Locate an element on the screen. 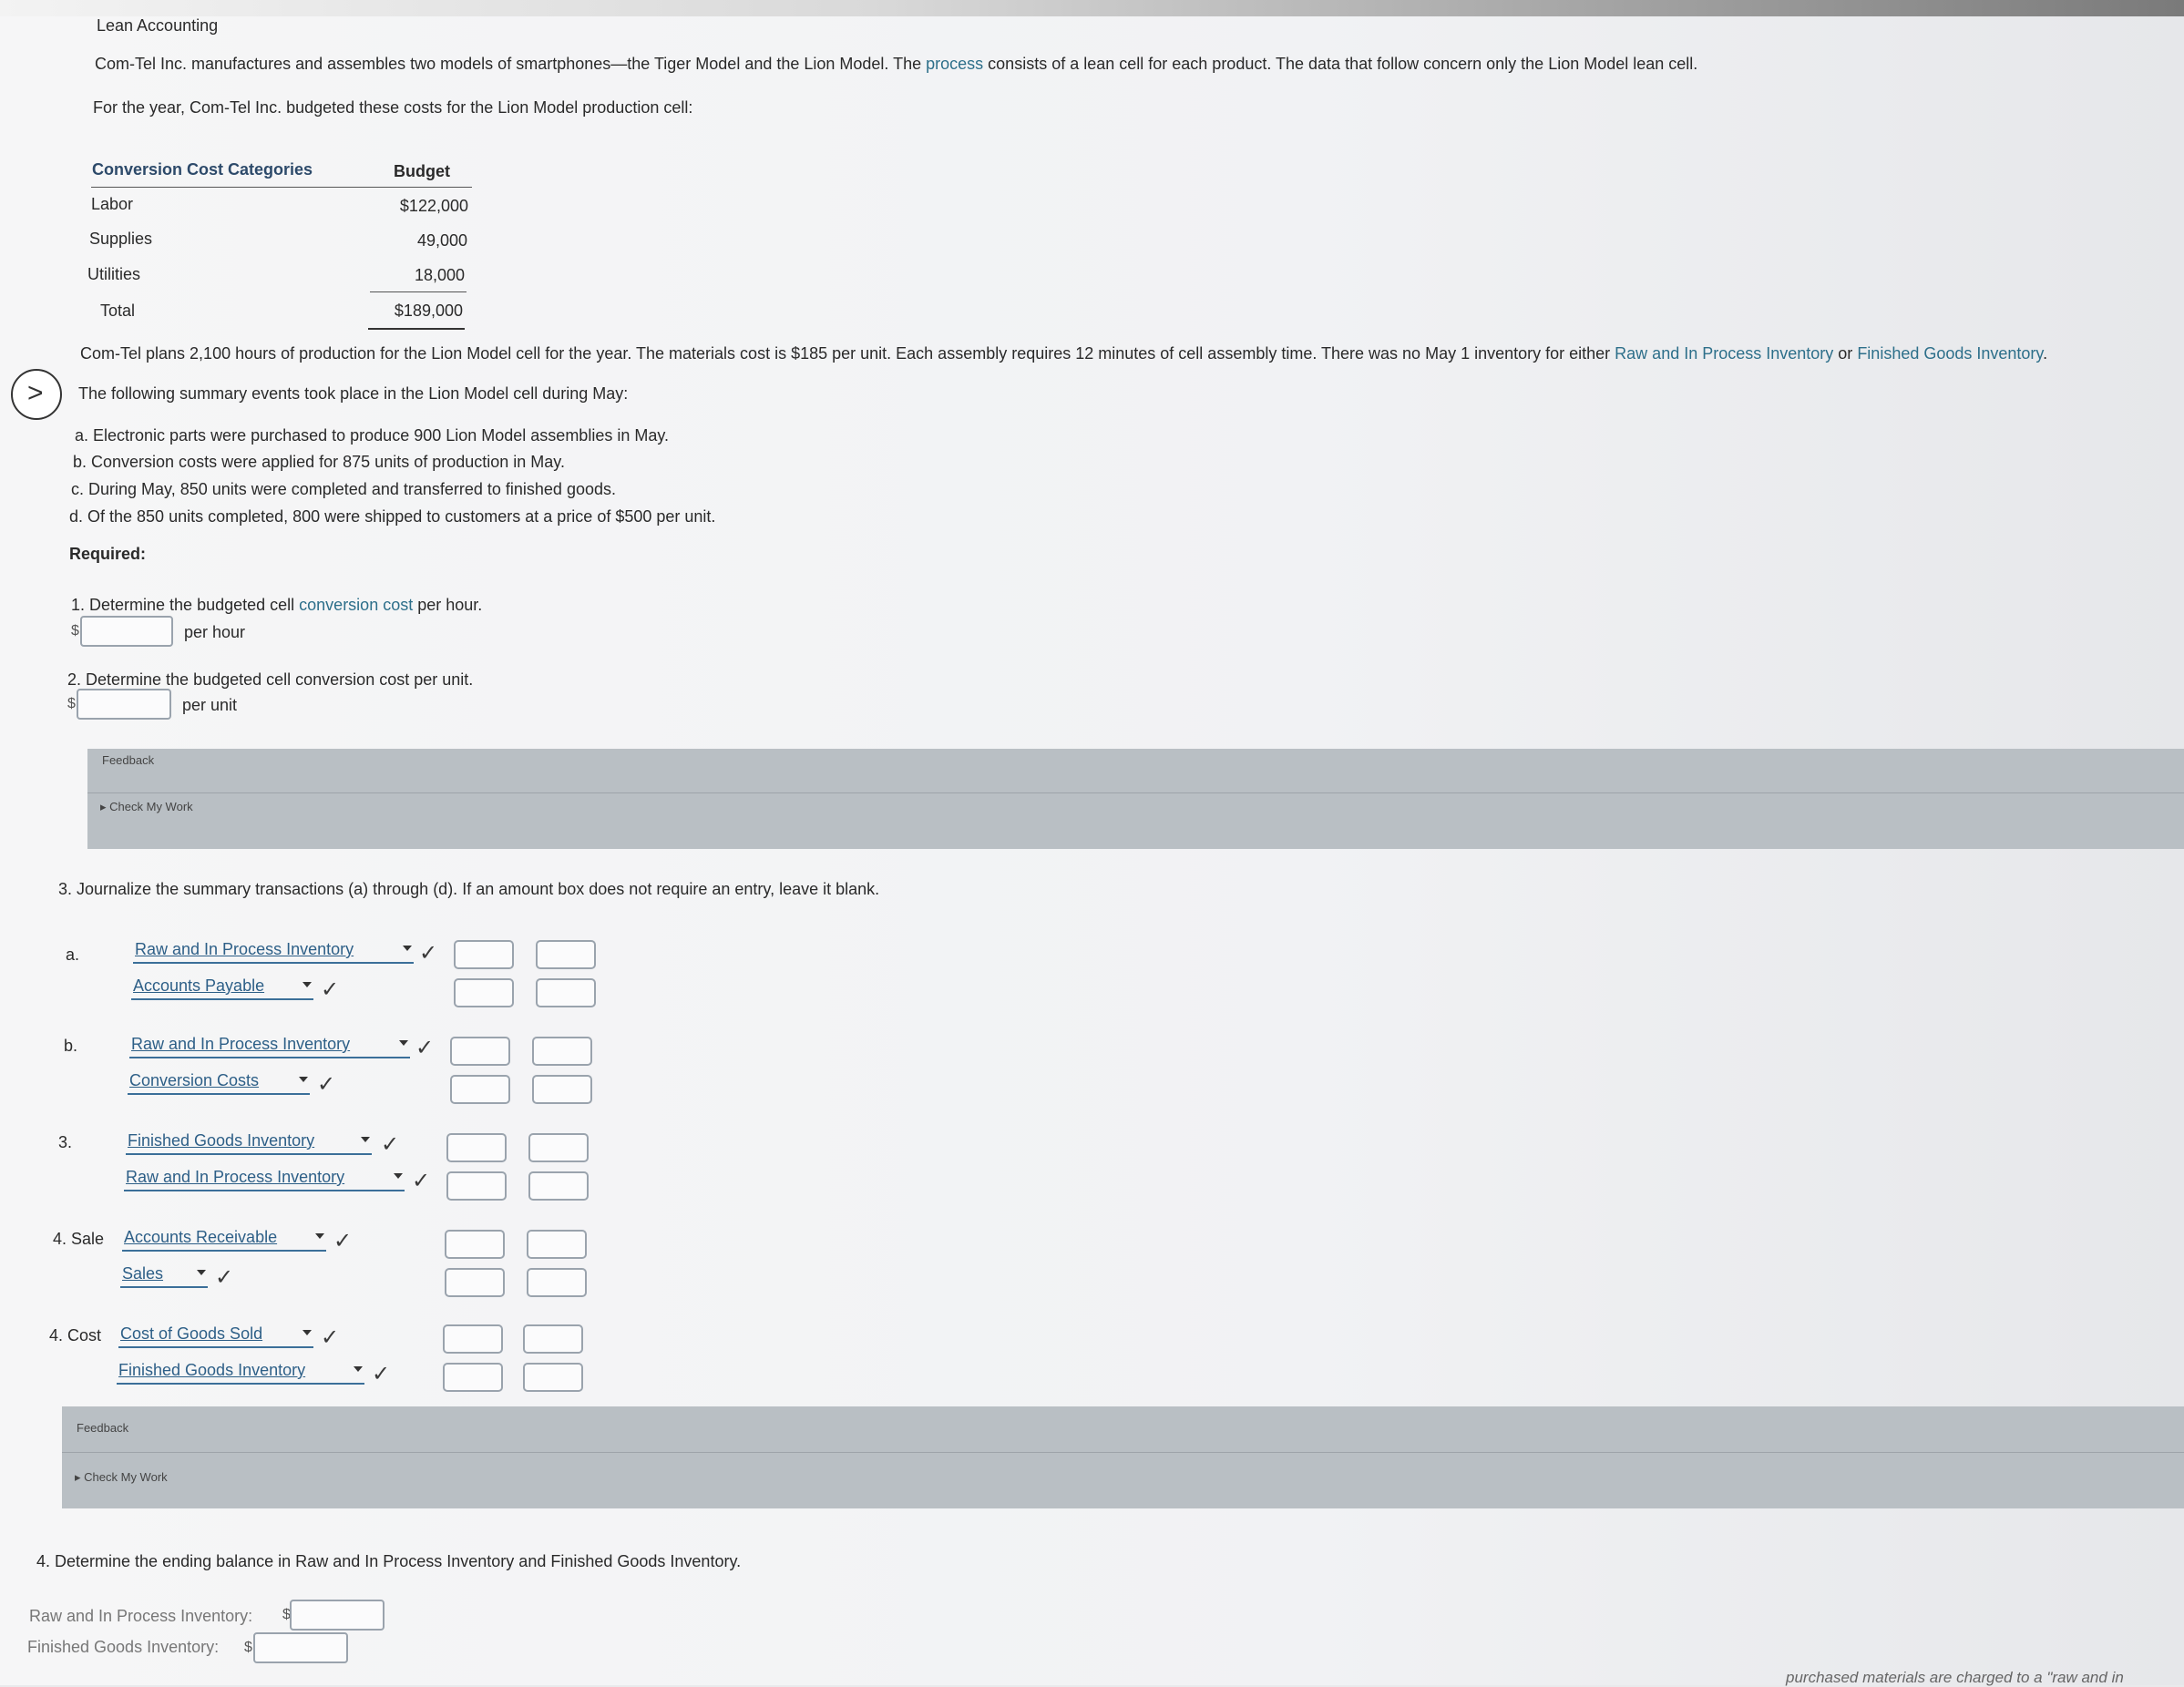 Image resolution: width=2184 pixels, height=1687 pixels. entry-label-4-cost: 4. Cost is located at coordinates (76, 1335).